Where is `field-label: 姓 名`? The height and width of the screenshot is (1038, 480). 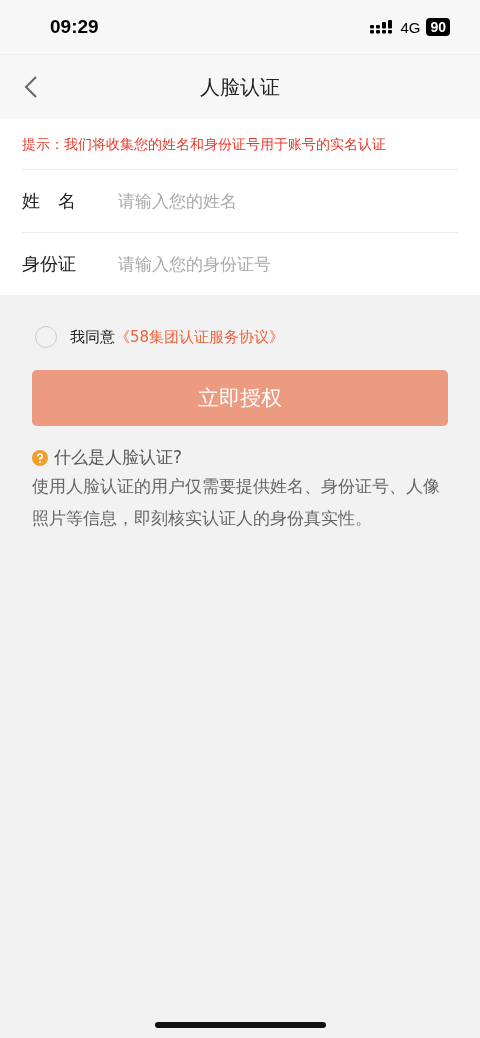
field-label: 姓 名 is located at coordinates (49, 201).